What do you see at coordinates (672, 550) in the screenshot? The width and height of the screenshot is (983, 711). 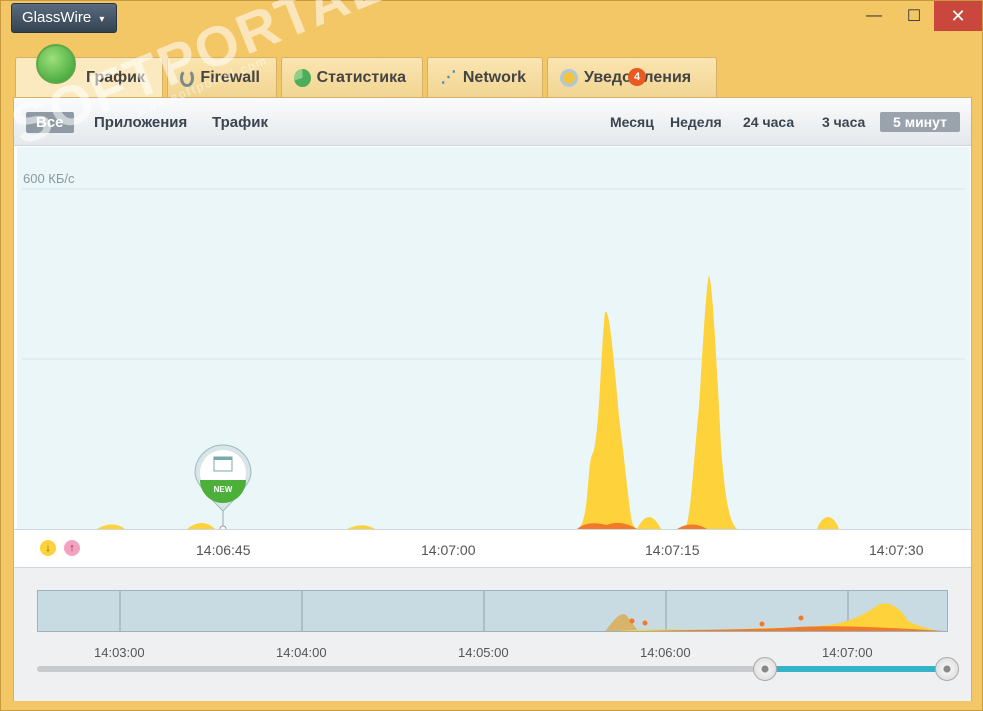 I see `time-label: 14:07:15` at bounding box center [672, 550].